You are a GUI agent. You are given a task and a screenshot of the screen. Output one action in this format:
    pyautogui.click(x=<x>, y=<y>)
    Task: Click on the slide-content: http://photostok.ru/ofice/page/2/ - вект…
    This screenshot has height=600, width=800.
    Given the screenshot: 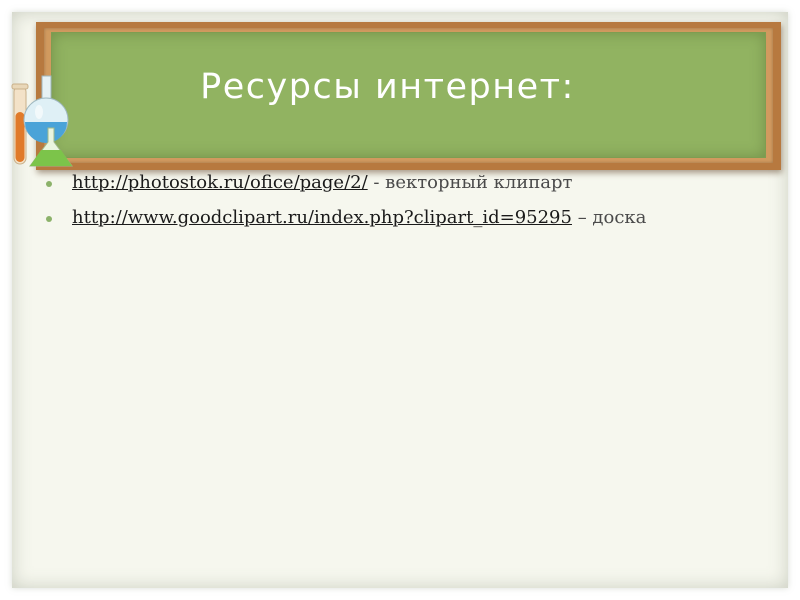 What is the action you would take?
    pyautogui.click(x=406, y=205)
    